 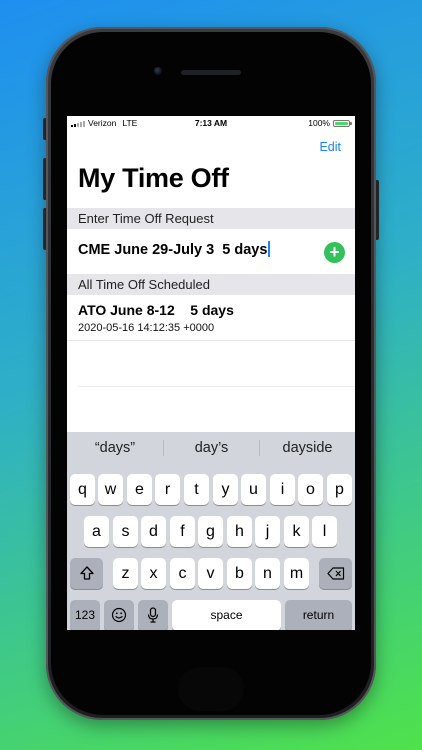 I want to click on suggestion-2: day’s, so click(x=211, y=448).